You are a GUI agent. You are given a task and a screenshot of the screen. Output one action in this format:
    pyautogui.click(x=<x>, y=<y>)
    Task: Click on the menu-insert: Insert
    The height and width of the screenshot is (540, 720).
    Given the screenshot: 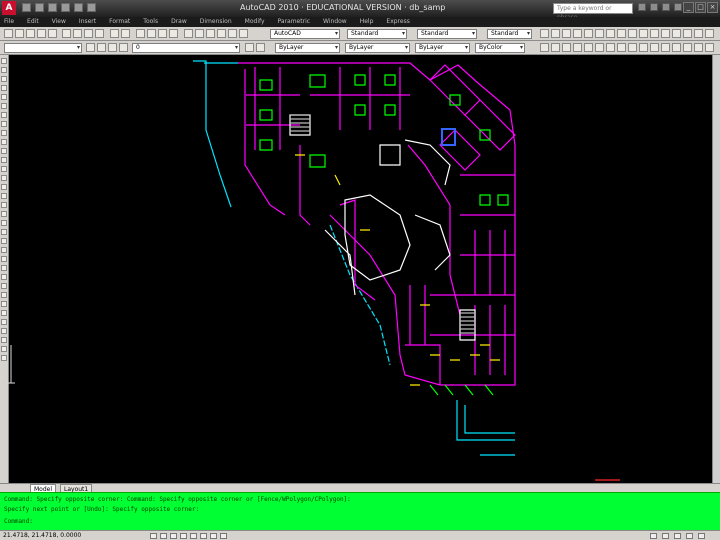 What is the action you would take?
    pyautogui.click(x=87, y=22)
    